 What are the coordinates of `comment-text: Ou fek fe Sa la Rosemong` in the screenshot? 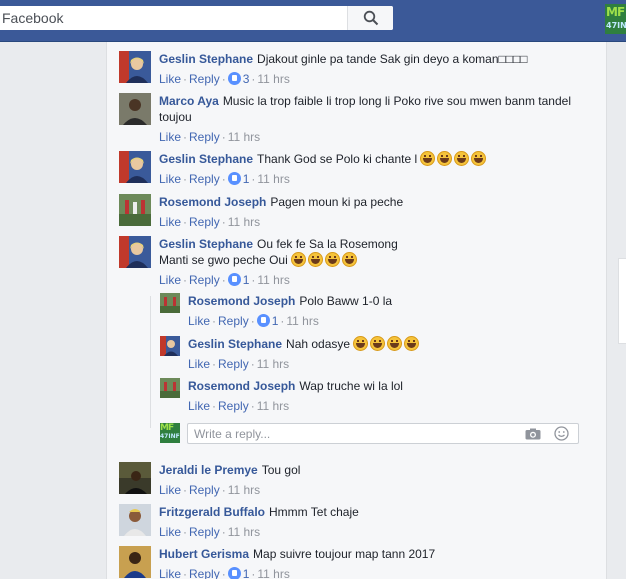 It's located at (327, 244).